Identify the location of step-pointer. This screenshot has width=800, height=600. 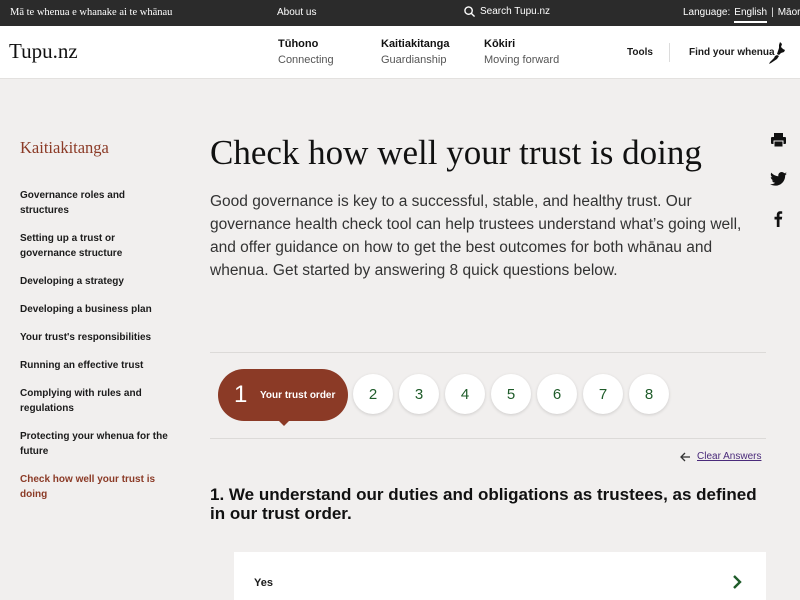
(284, 421).